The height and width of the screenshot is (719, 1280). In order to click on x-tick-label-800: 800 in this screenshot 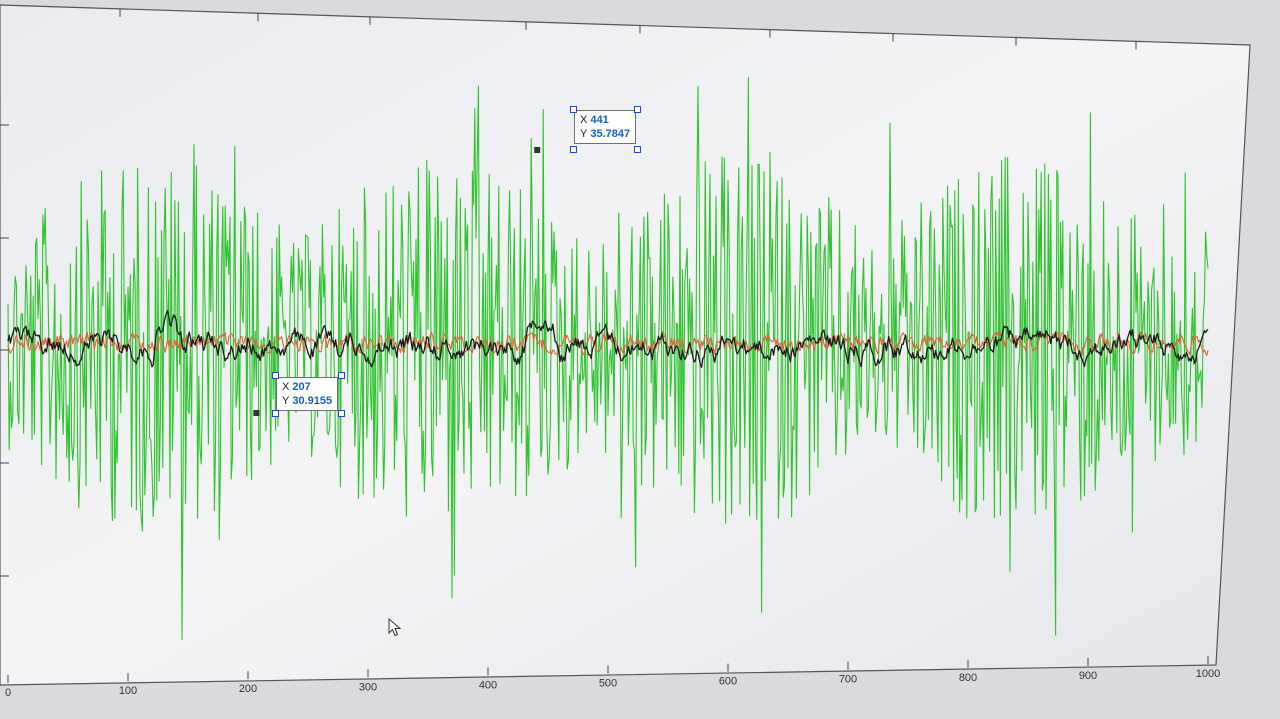, I will do `click(968, 678)`.